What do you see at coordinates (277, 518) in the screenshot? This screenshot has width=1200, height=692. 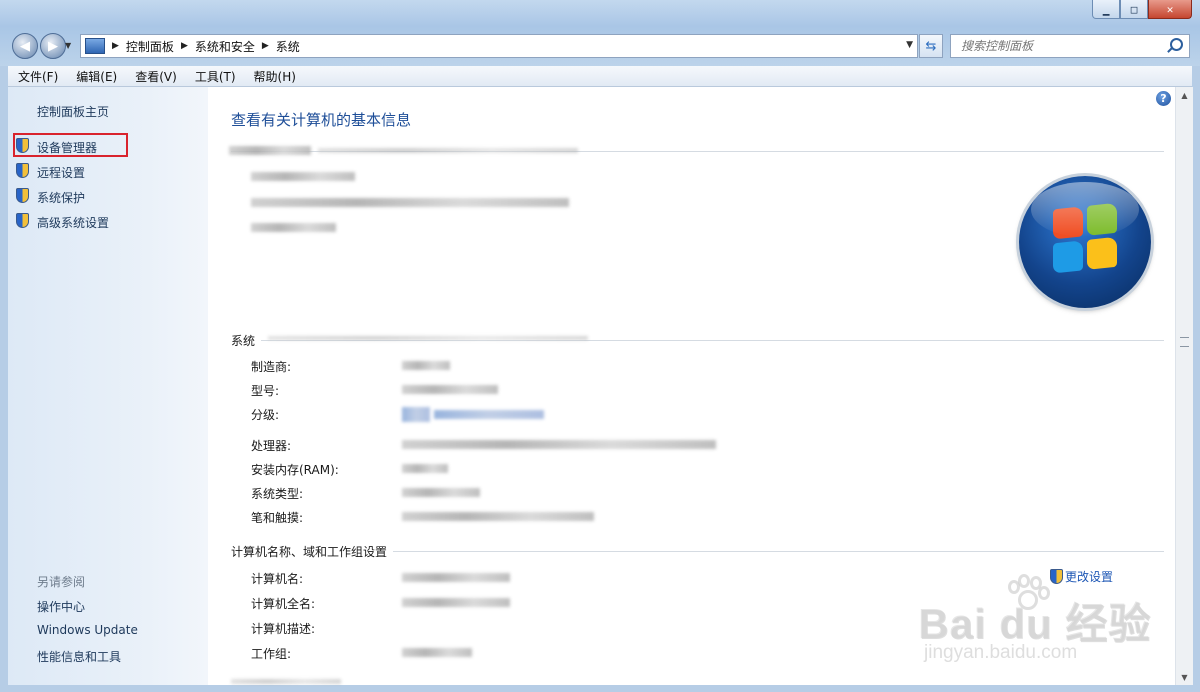 I see `pen-touch-label: 笔和触摸:` at bounding box center [277, 518].